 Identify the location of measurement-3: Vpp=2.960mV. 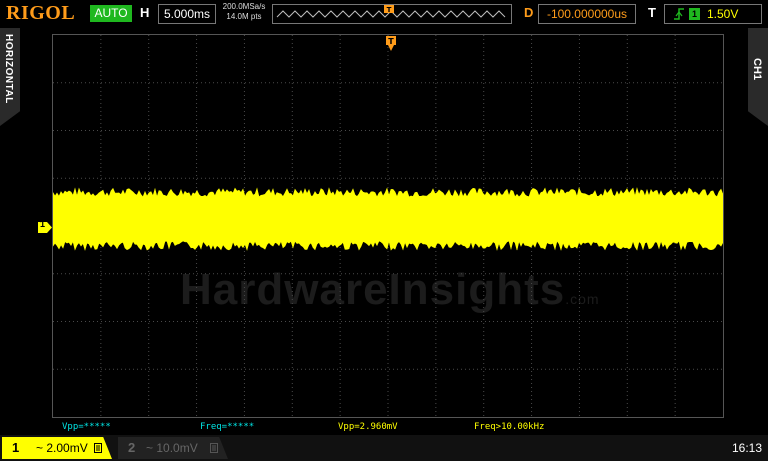
(368, 427).